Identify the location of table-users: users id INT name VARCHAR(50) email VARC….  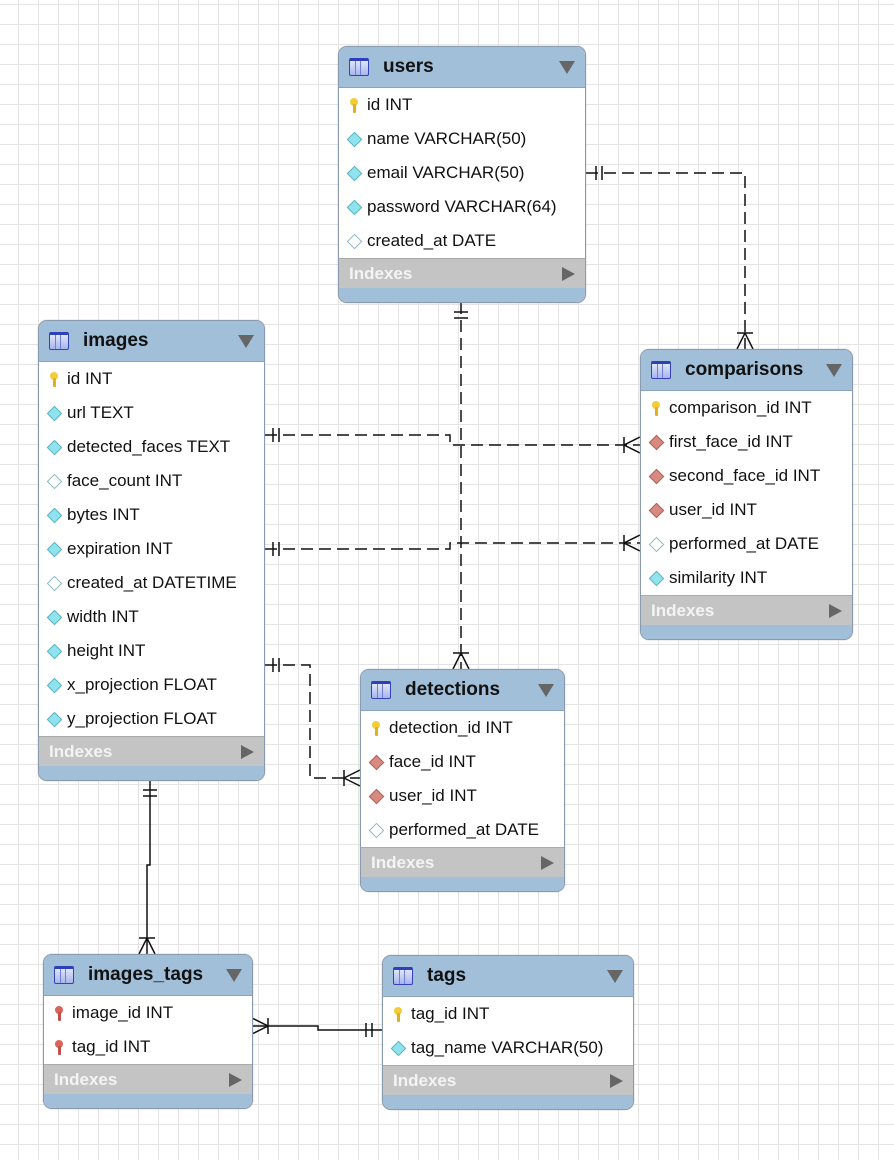
(462, 174).